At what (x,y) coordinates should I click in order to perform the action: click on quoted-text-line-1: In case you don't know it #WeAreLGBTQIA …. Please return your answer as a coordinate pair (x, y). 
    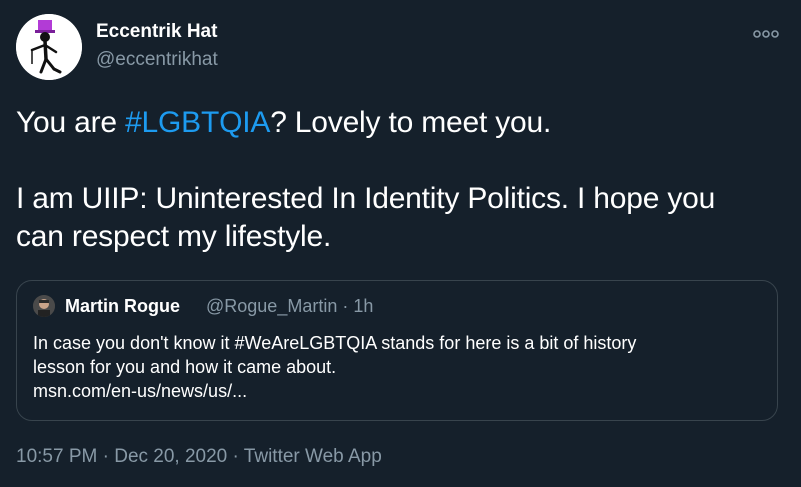
    Looking at the image, I should click on (335, 343).